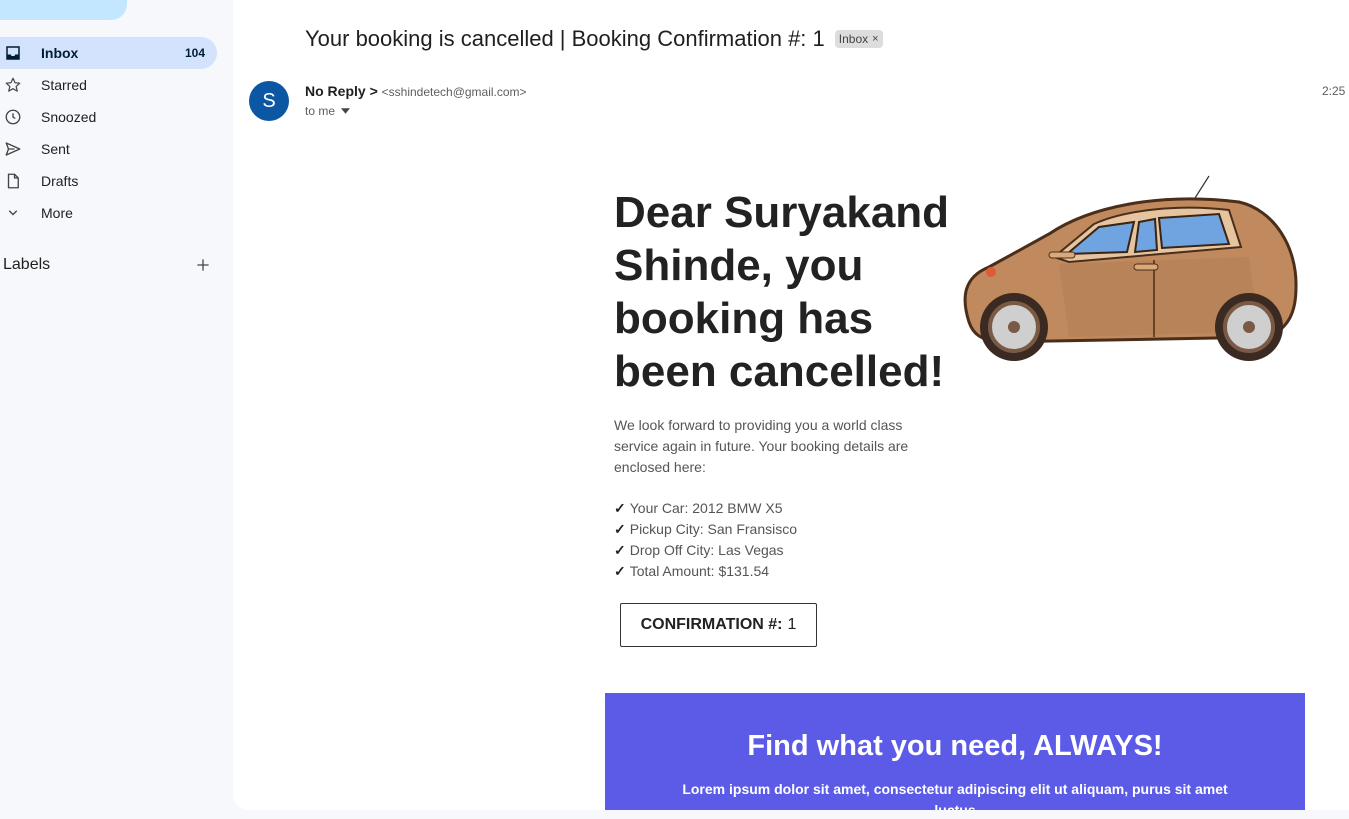 The width and height of the screenshot is (1349, 819). I want to click on compose-button, so click(63, 10).